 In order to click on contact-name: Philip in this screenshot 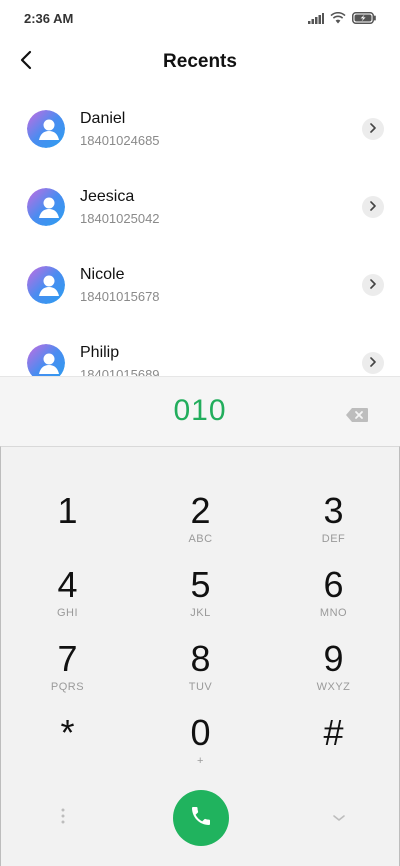, I will do `click(100, 352)`.